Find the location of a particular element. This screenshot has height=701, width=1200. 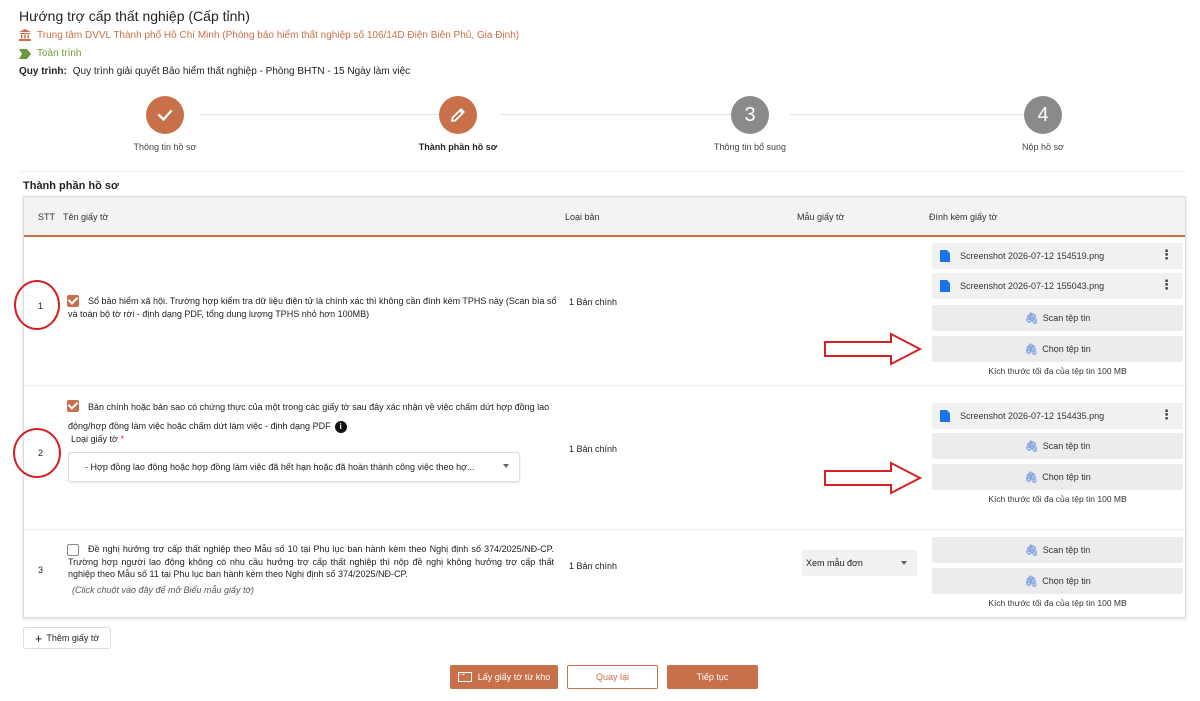

step-circle: 3 is located at coordinates (750, 115).